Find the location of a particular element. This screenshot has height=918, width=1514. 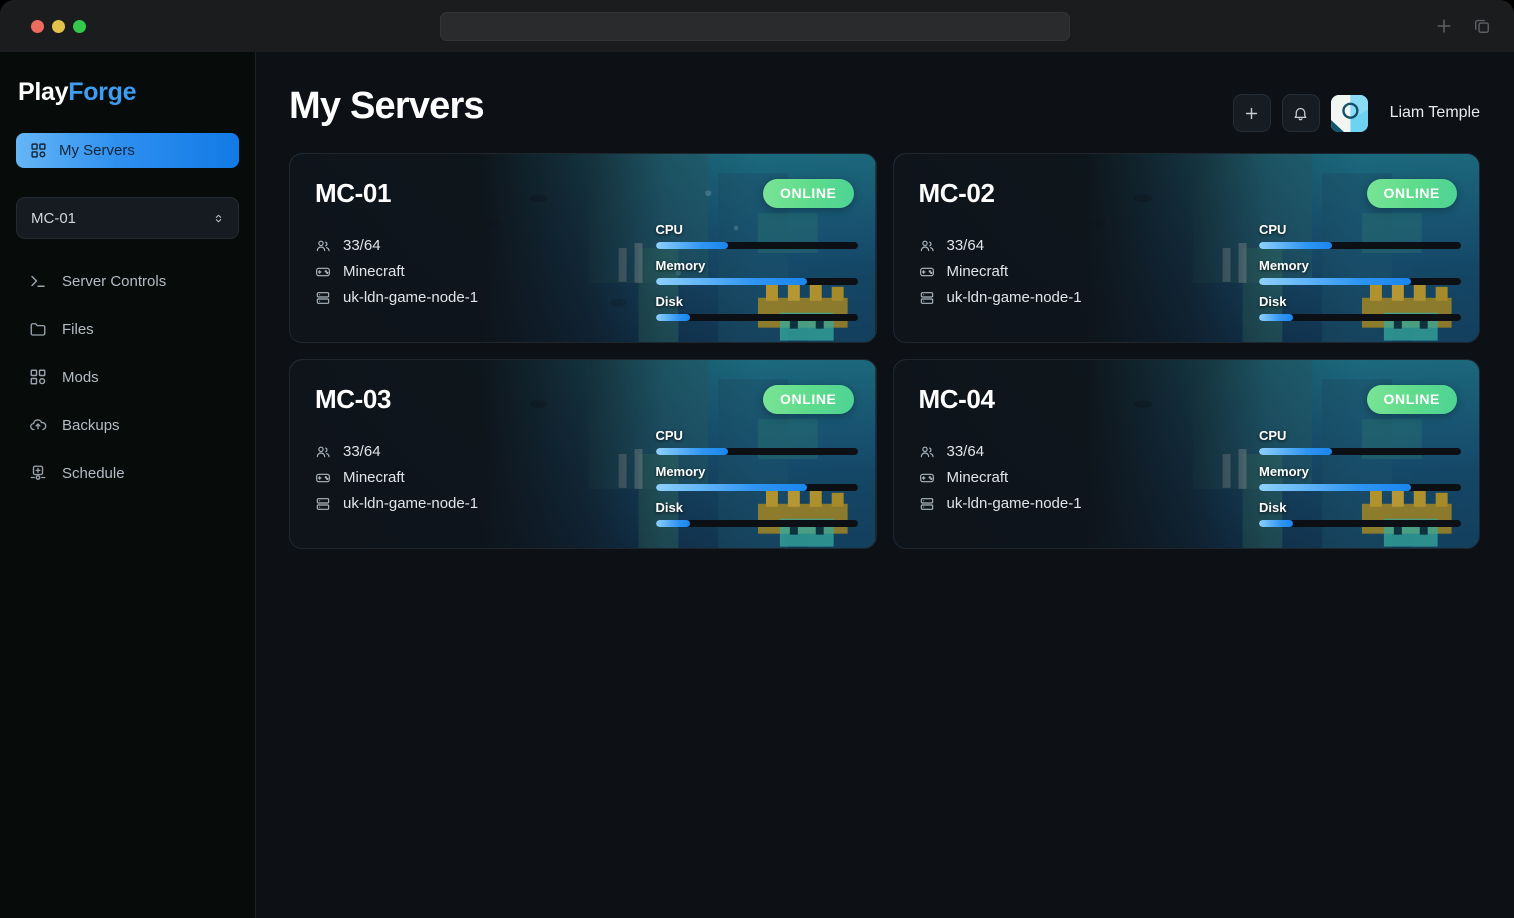

folder-icon is located at coordinates (38, 329).